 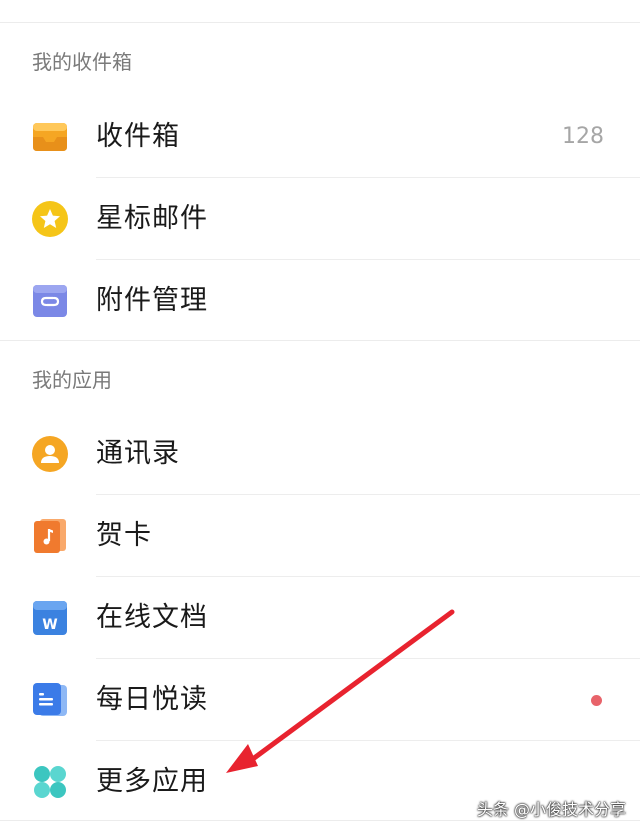 I want to click on contacts-label: 通讯录, so click(x=138, y=453).